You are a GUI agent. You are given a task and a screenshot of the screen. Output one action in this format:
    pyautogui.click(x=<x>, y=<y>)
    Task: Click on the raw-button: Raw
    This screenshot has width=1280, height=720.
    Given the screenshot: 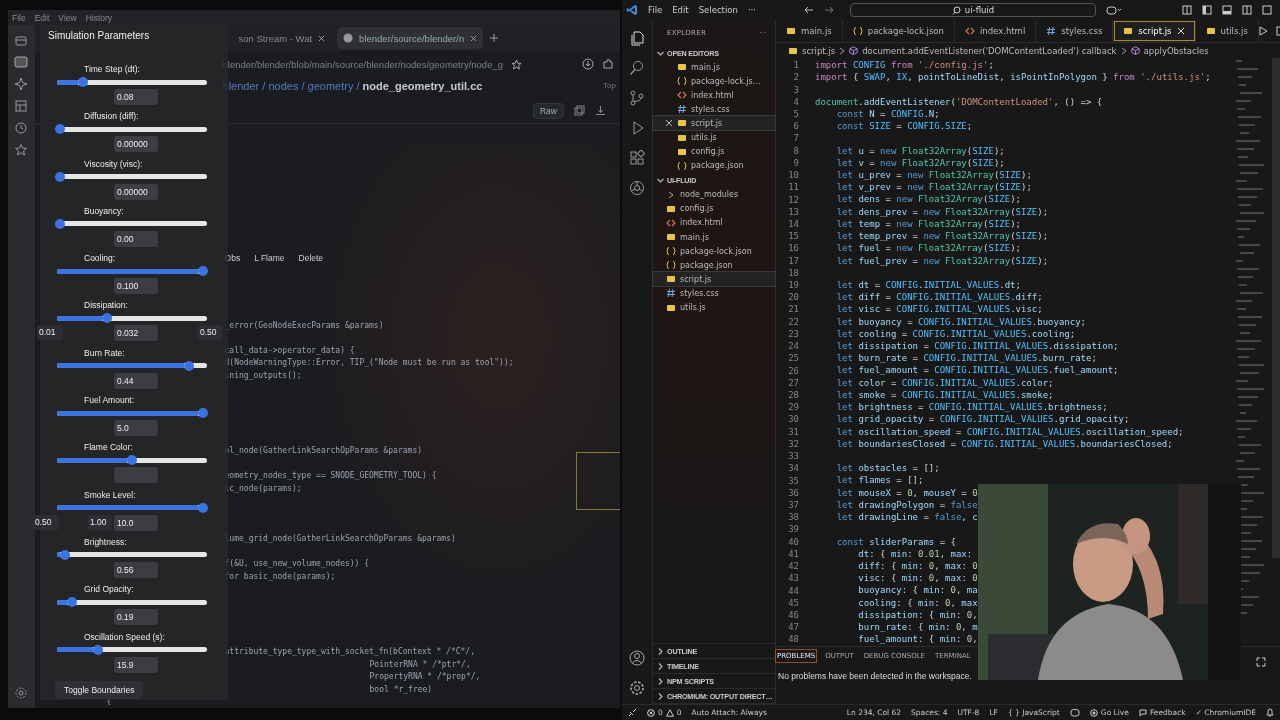 What is the action you would take?
    pyautogui.click(x=548, y=110)
    